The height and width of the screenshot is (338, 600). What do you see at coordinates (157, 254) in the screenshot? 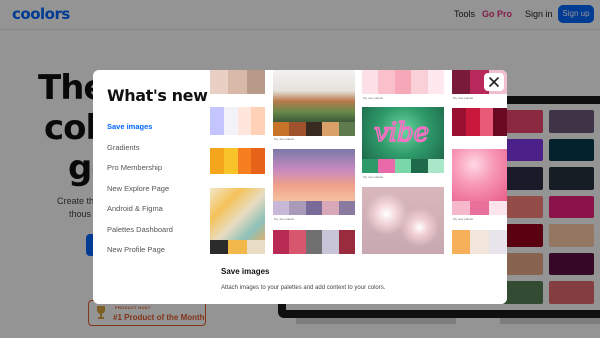
I see `menu-item-new-profile-page: New Profile Page` at bounding box center [157, 254].